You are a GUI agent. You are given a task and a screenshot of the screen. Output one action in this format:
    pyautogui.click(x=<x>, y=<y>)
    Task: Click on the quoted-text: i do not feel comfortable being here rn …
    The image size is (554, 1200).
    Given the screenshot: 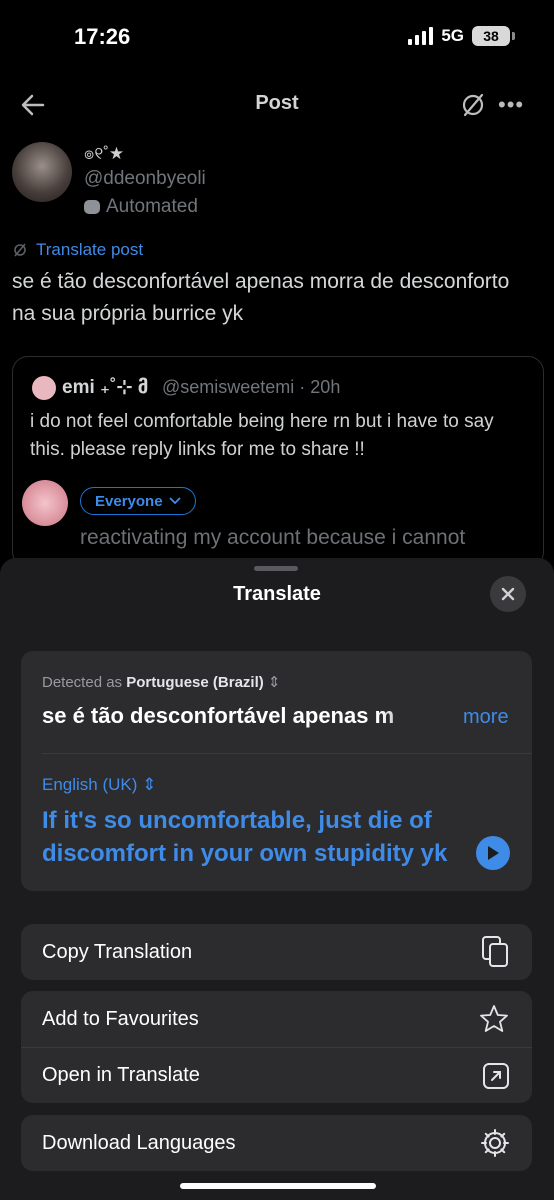 What is the action you would take?
    pyautogui.click(x=262, y=435)
    